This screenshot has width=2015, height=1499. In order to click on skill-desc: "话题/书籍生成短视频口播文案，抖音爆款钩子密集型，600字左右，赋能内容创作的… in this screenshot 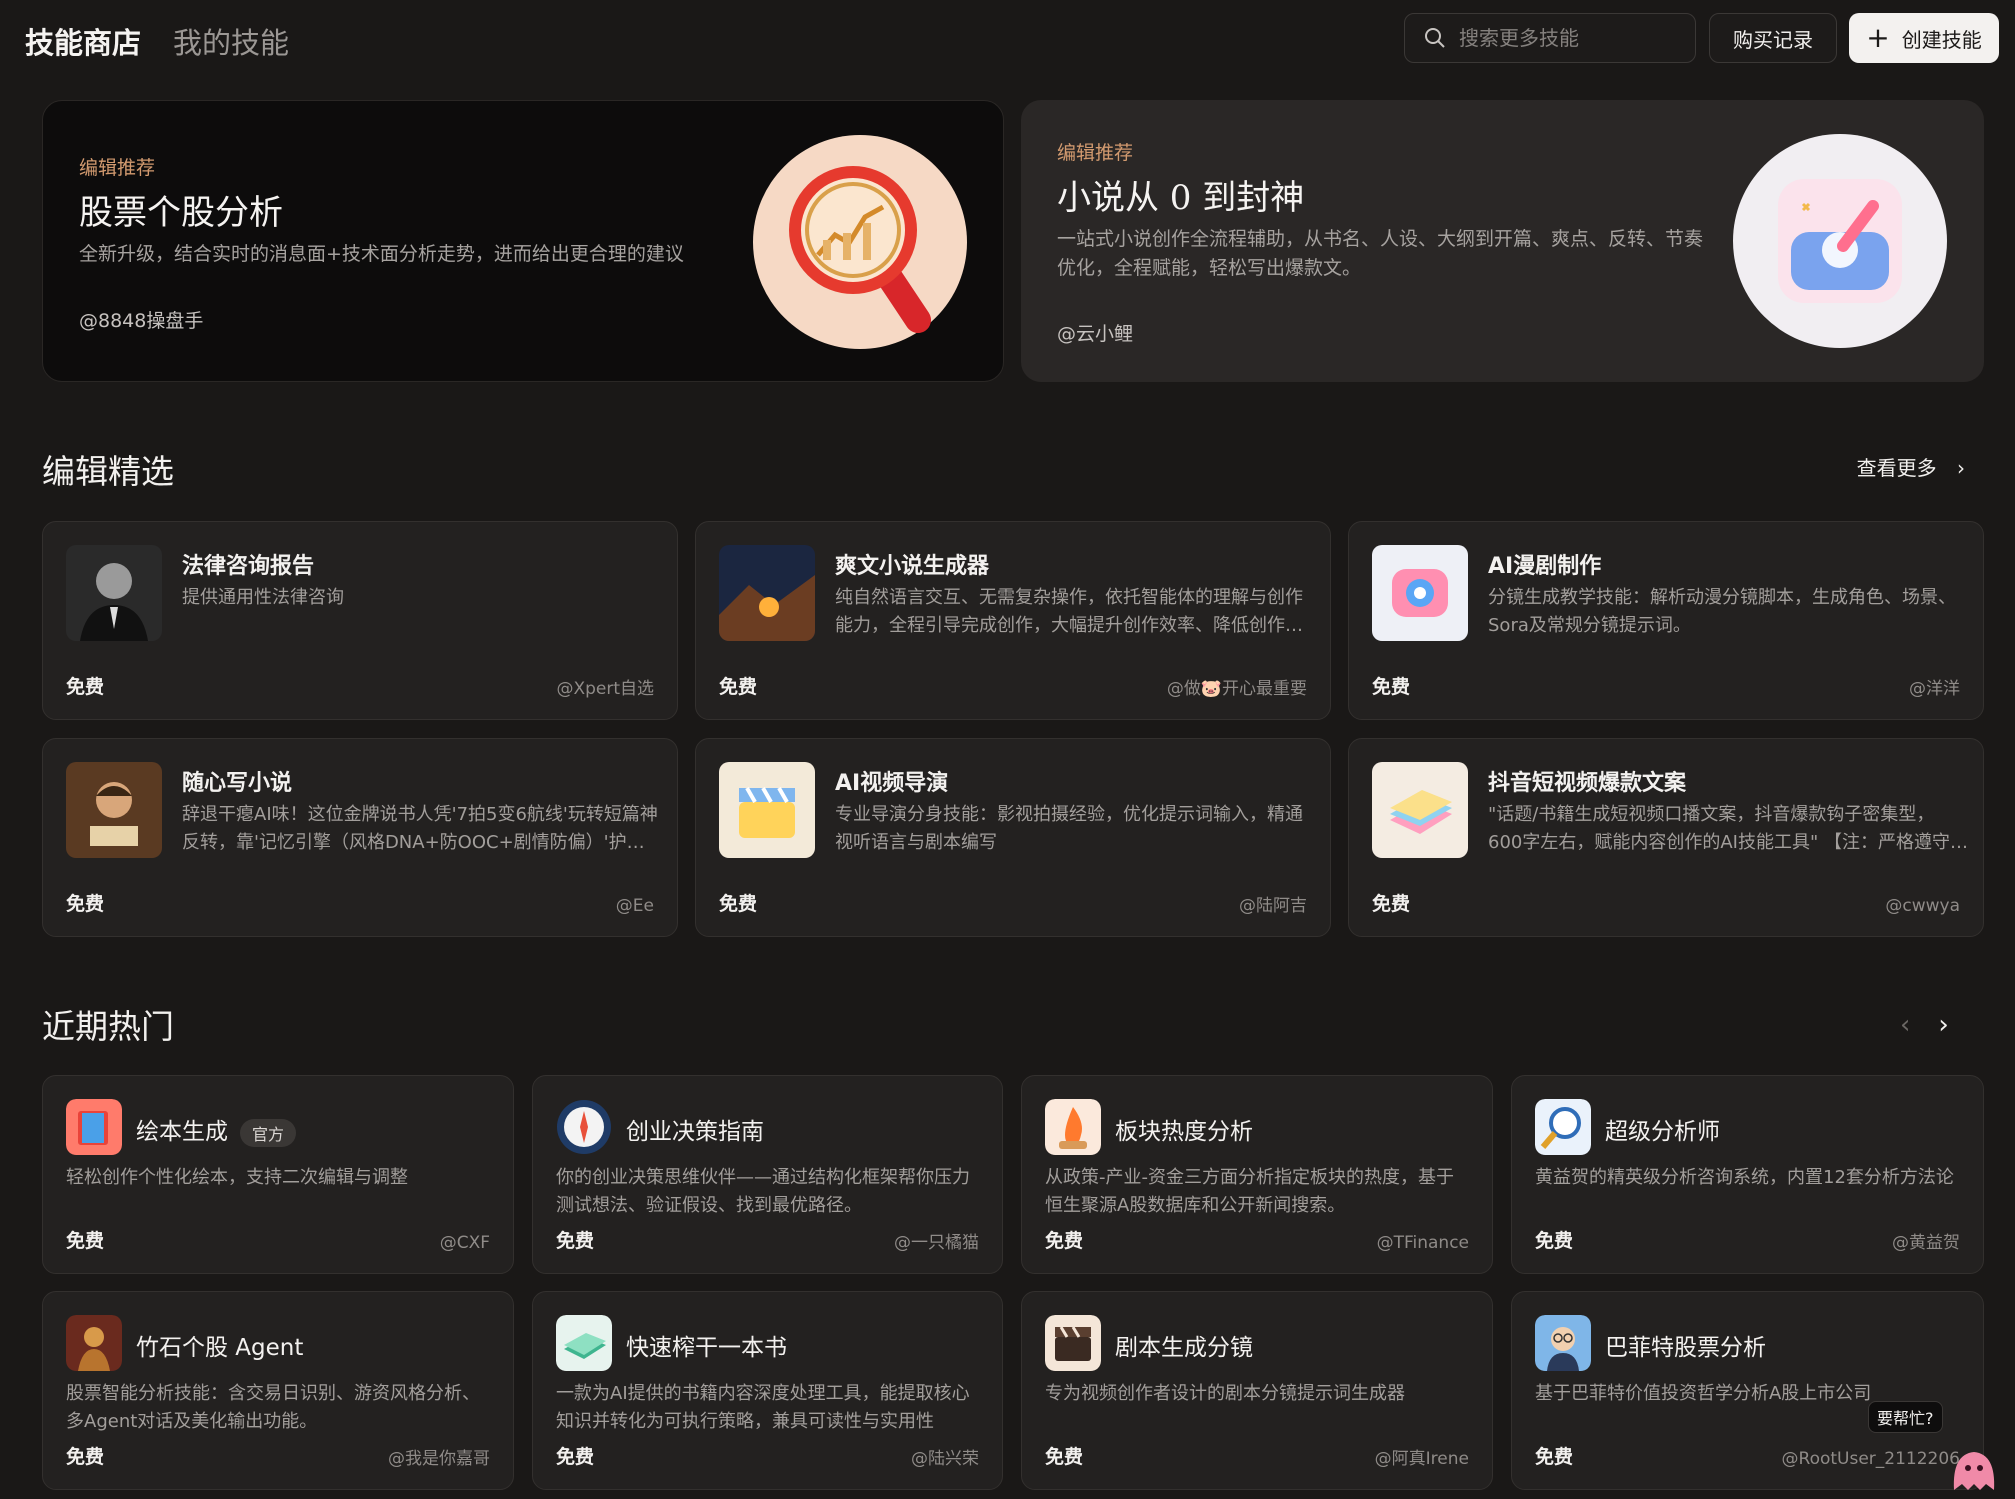, I will do `click(1728, 828)`.